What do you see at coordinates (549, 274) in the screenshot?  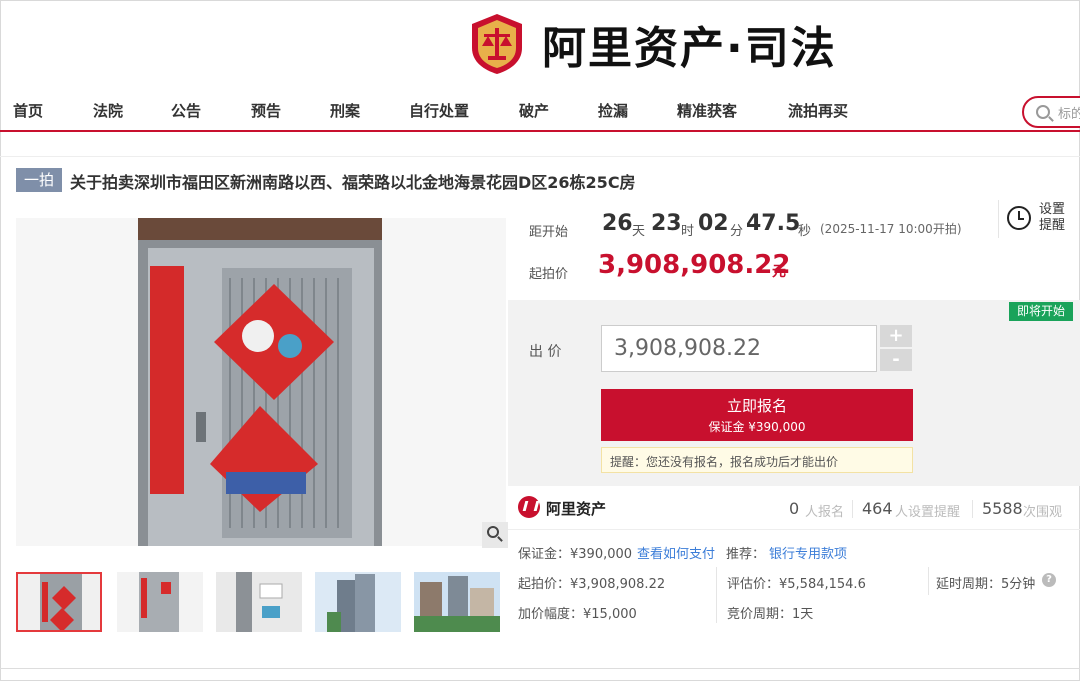 I see `start-price-label: 起拍价` at bounding box center [549, 274].